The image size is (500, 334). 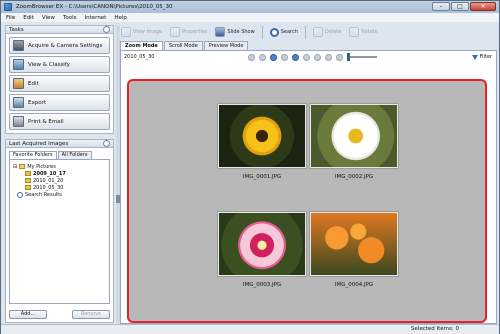 I want to click on tree-item-label: 2010_01_20, so click(x=48, y=180).